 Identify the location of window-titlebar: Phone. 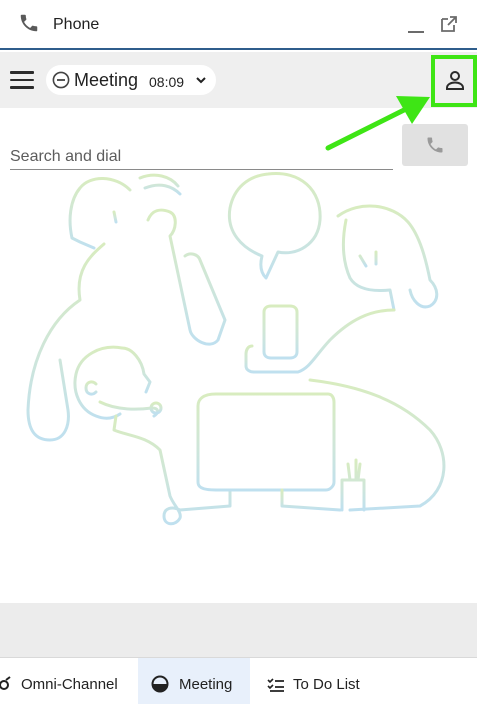
(238, 25).